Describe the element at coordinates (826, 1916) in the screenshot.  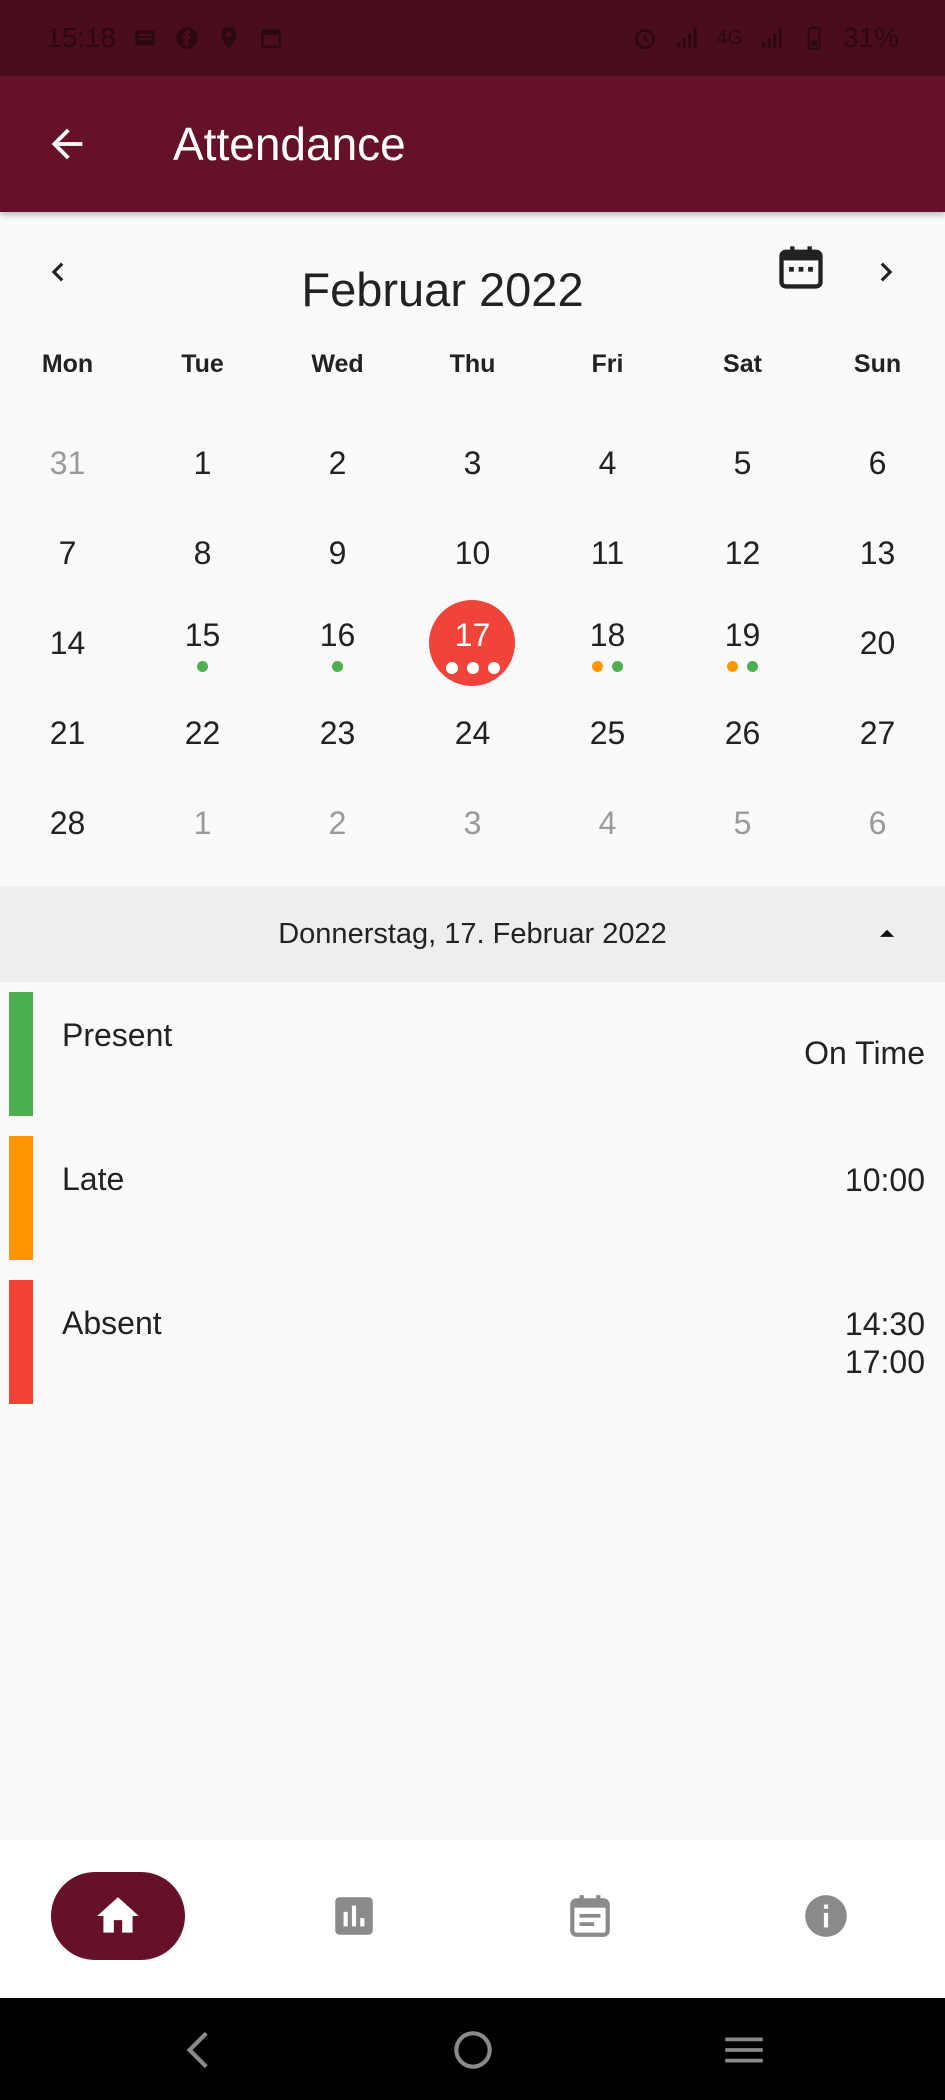
I see `nav-info` at that location.